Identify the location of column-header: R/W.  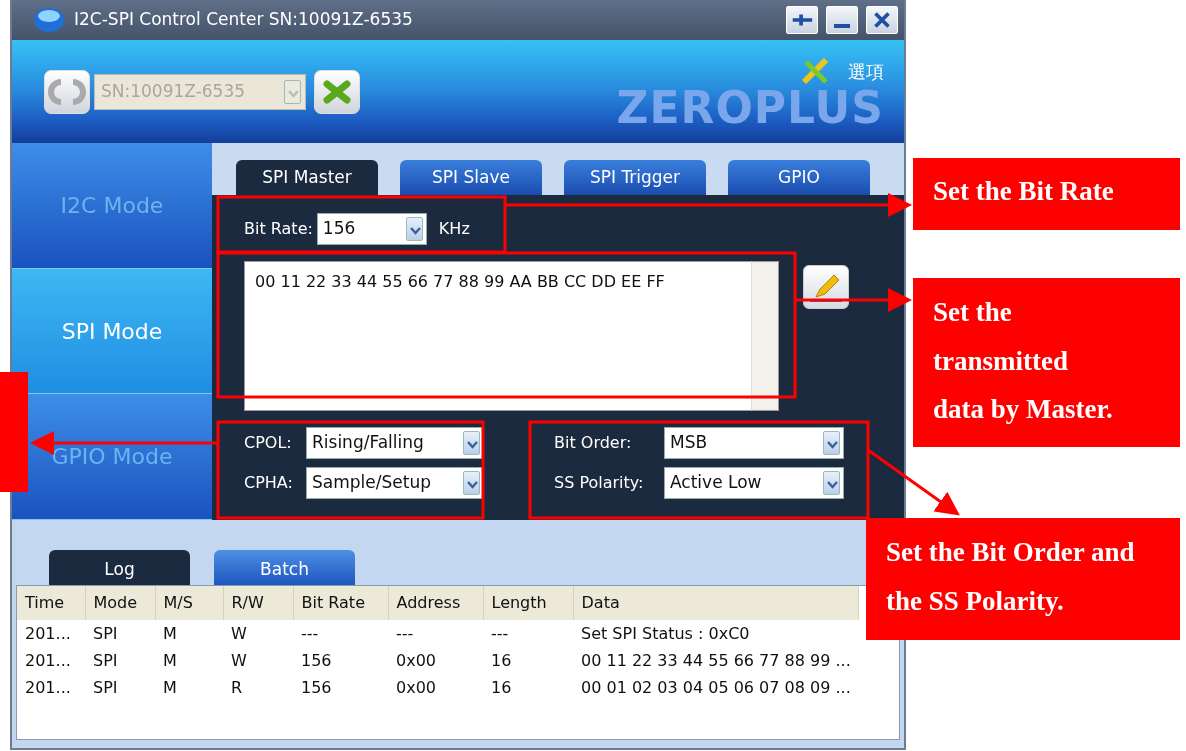
(258, 603).